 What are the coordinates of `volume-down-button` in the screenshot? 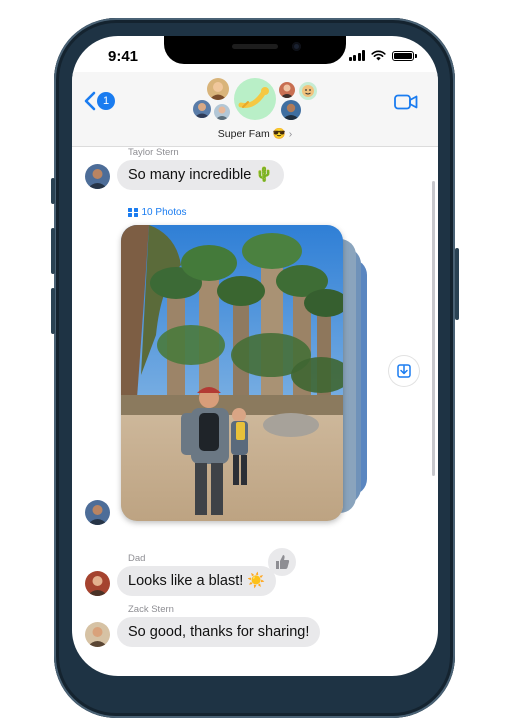 It's located at (53, 311).